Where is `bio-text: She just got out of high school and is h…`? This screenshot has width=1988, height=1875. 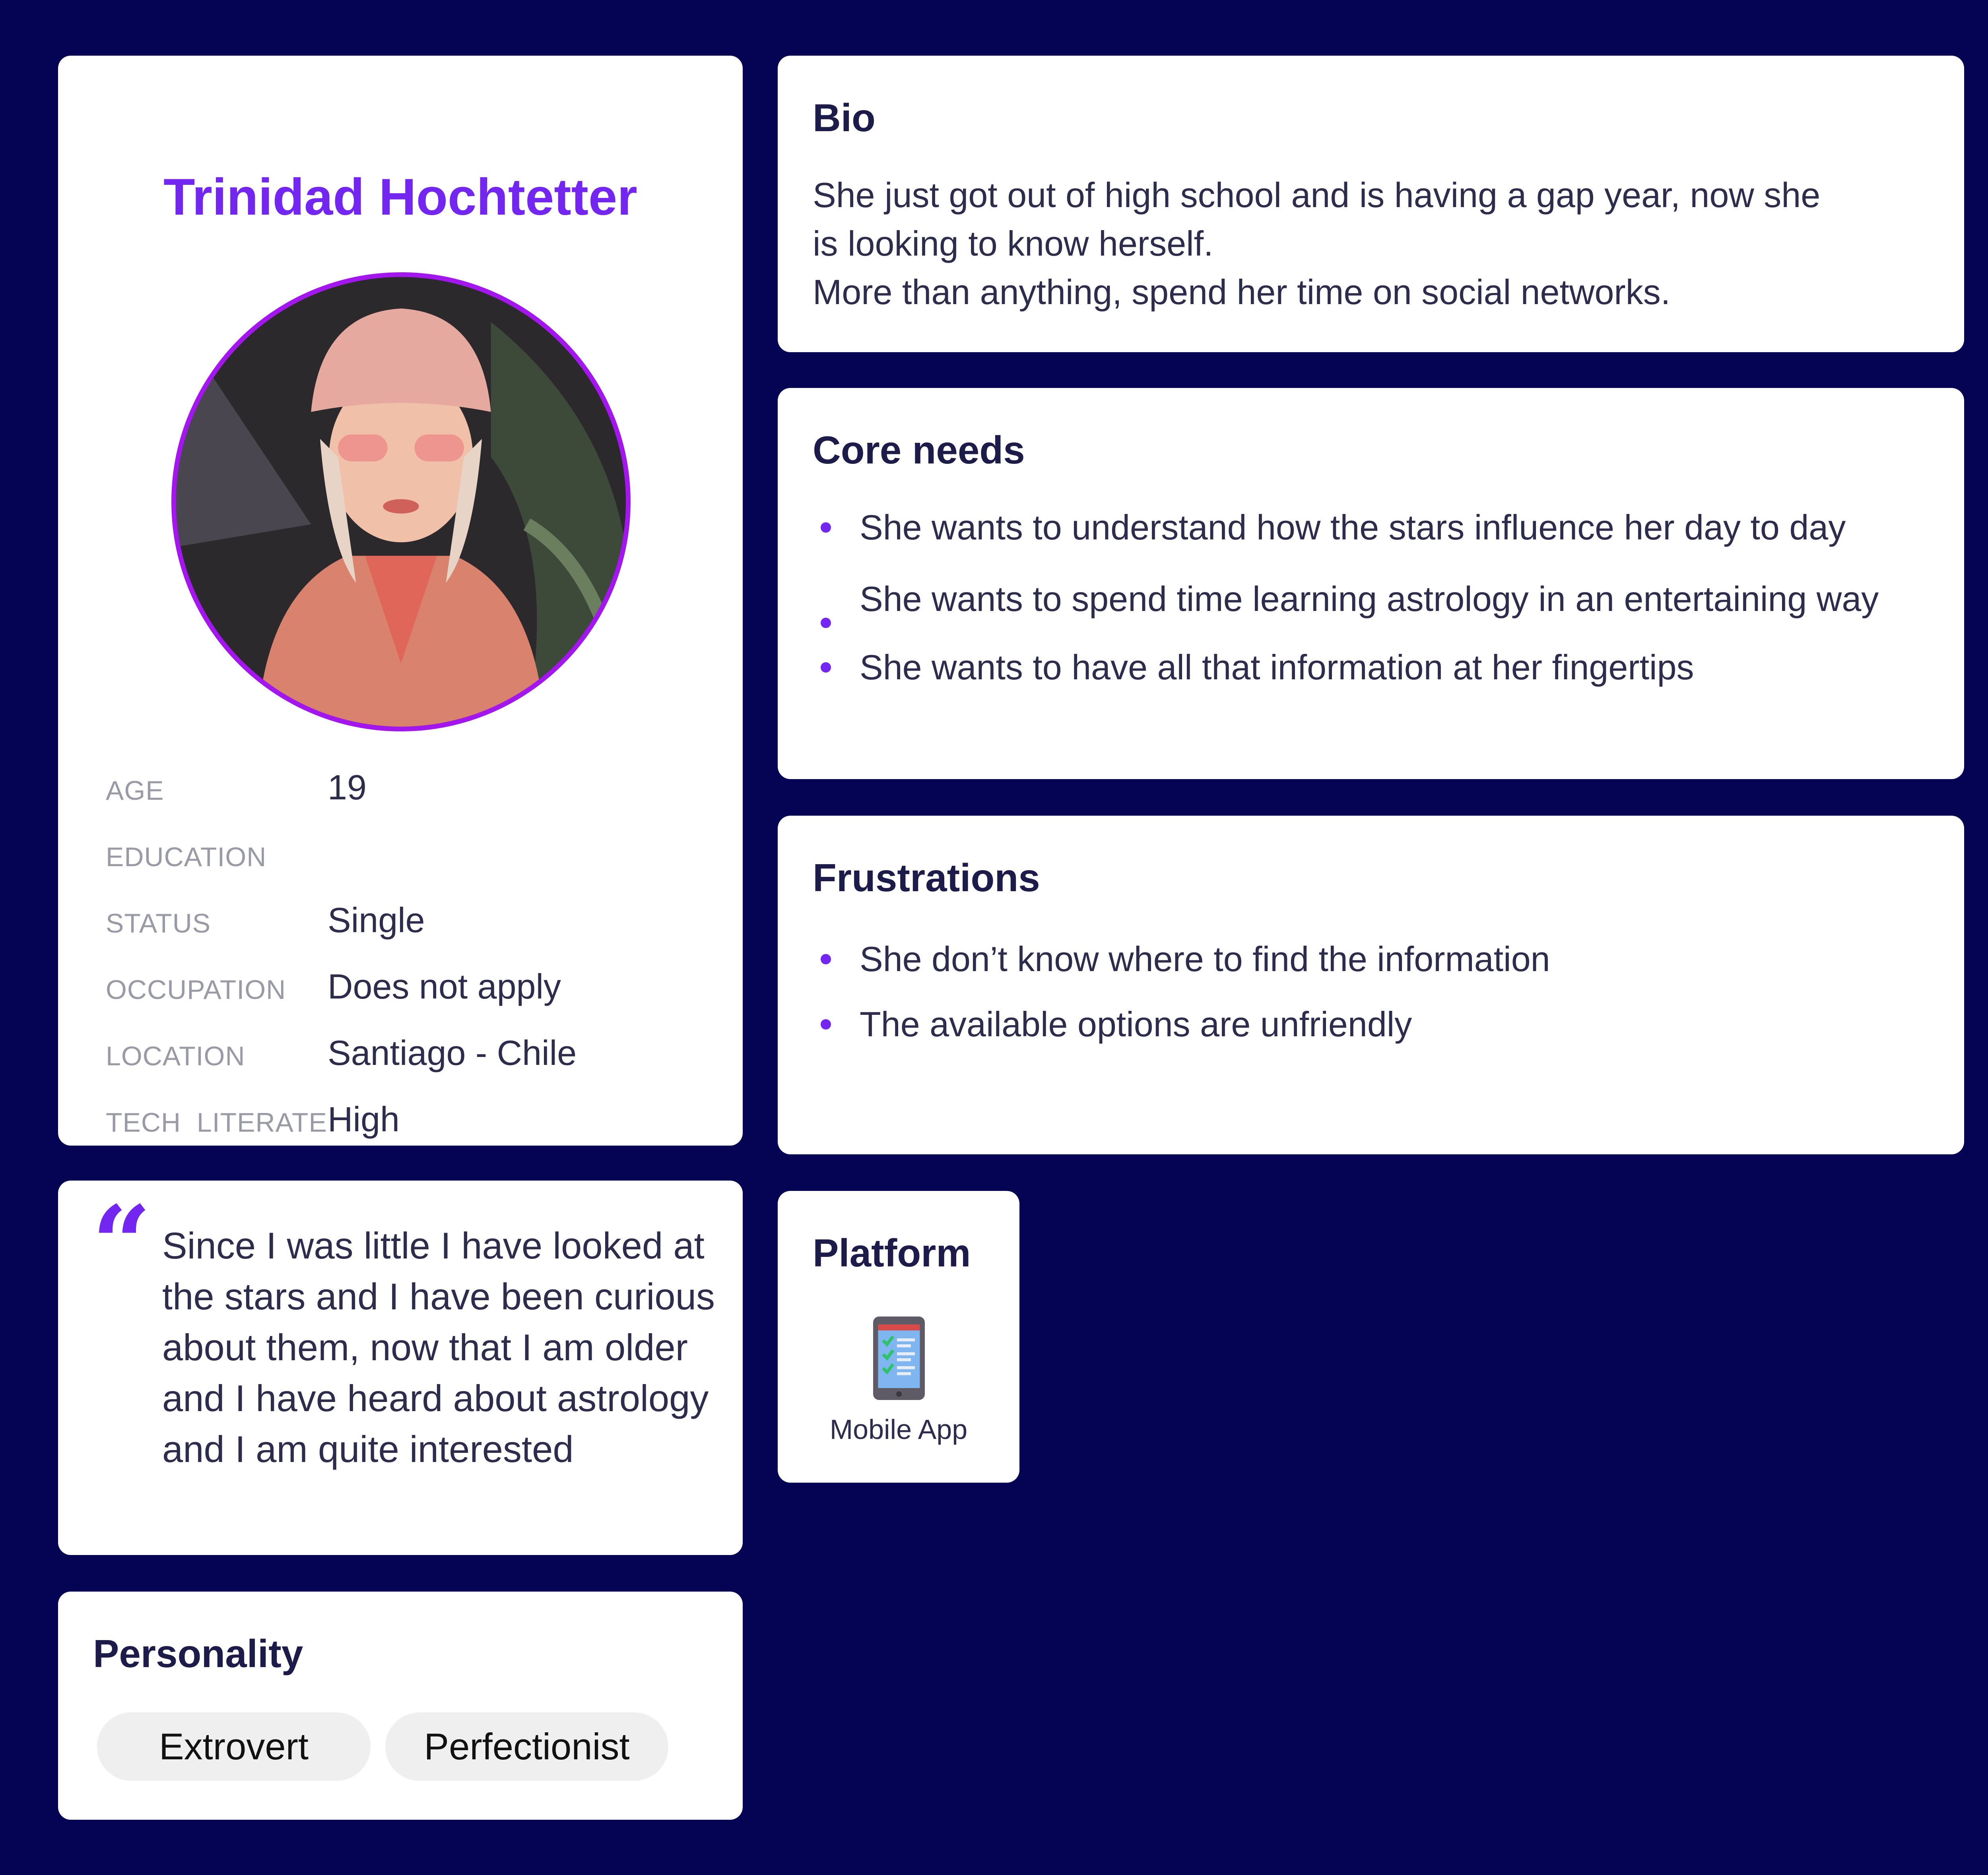
bio-text: She just got out of high school and is h… is located at coordinates (1316, 243).